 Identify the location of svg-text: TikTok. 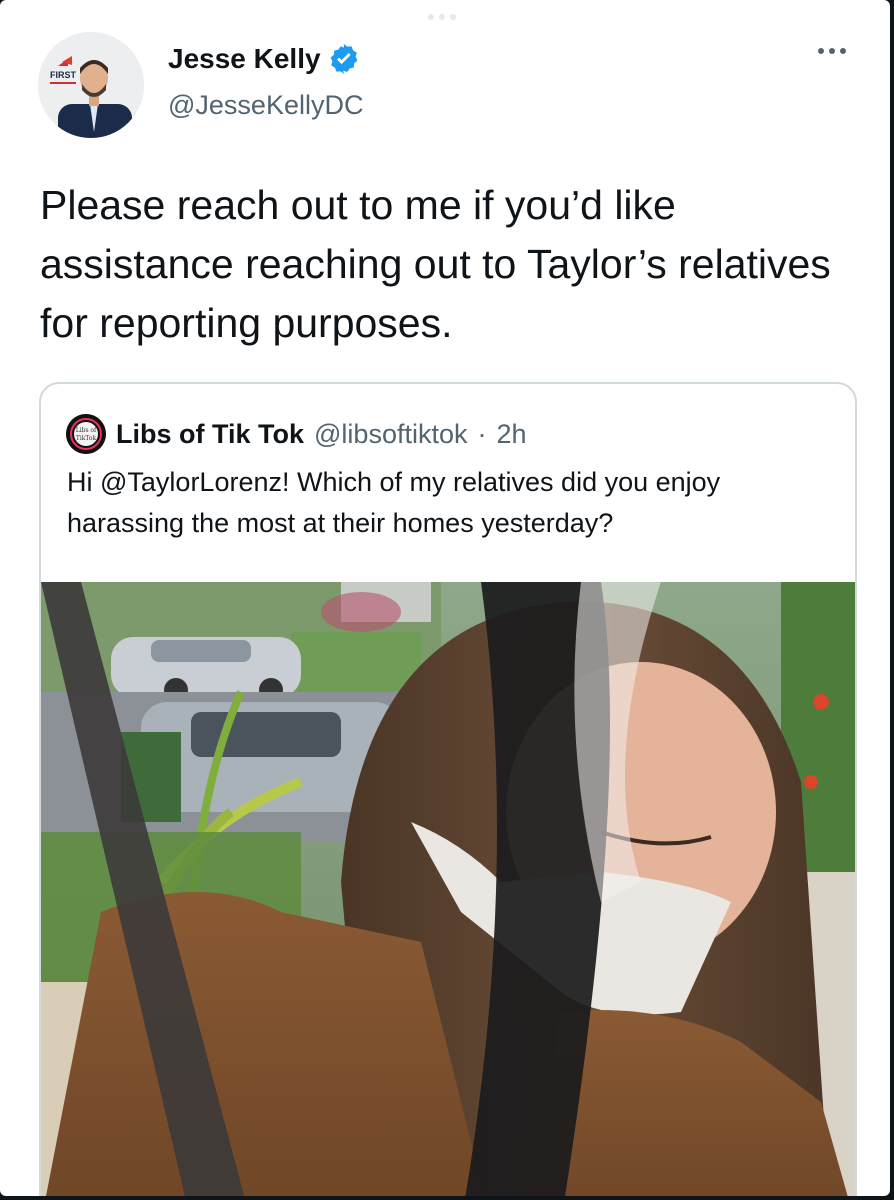
(86, 438).